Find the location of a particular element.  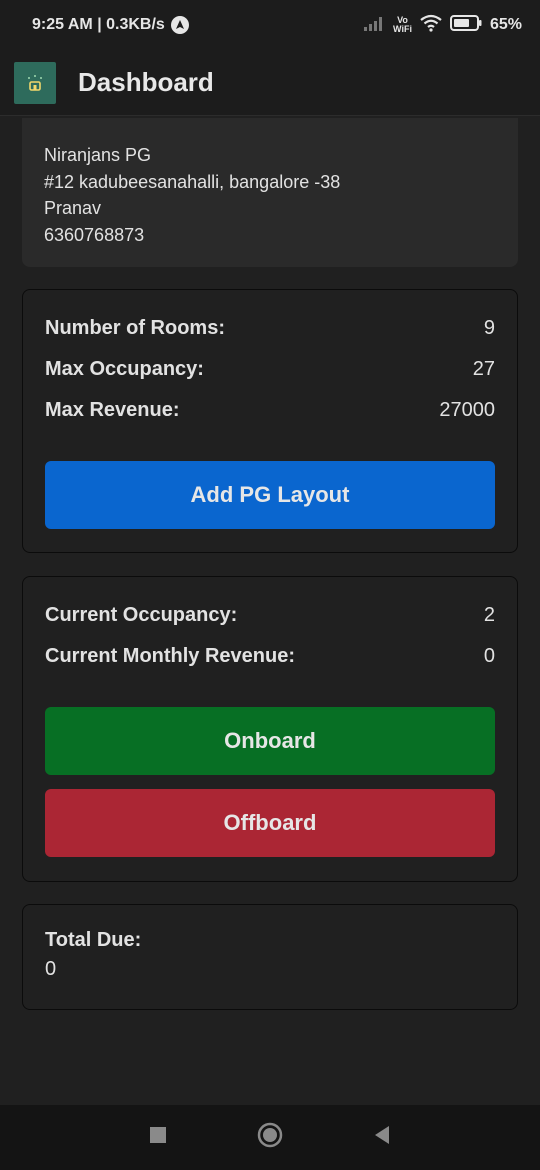

pg-address: #12 kadubeesanahalli, bangalore -38 is located at coordinates (192, 181).